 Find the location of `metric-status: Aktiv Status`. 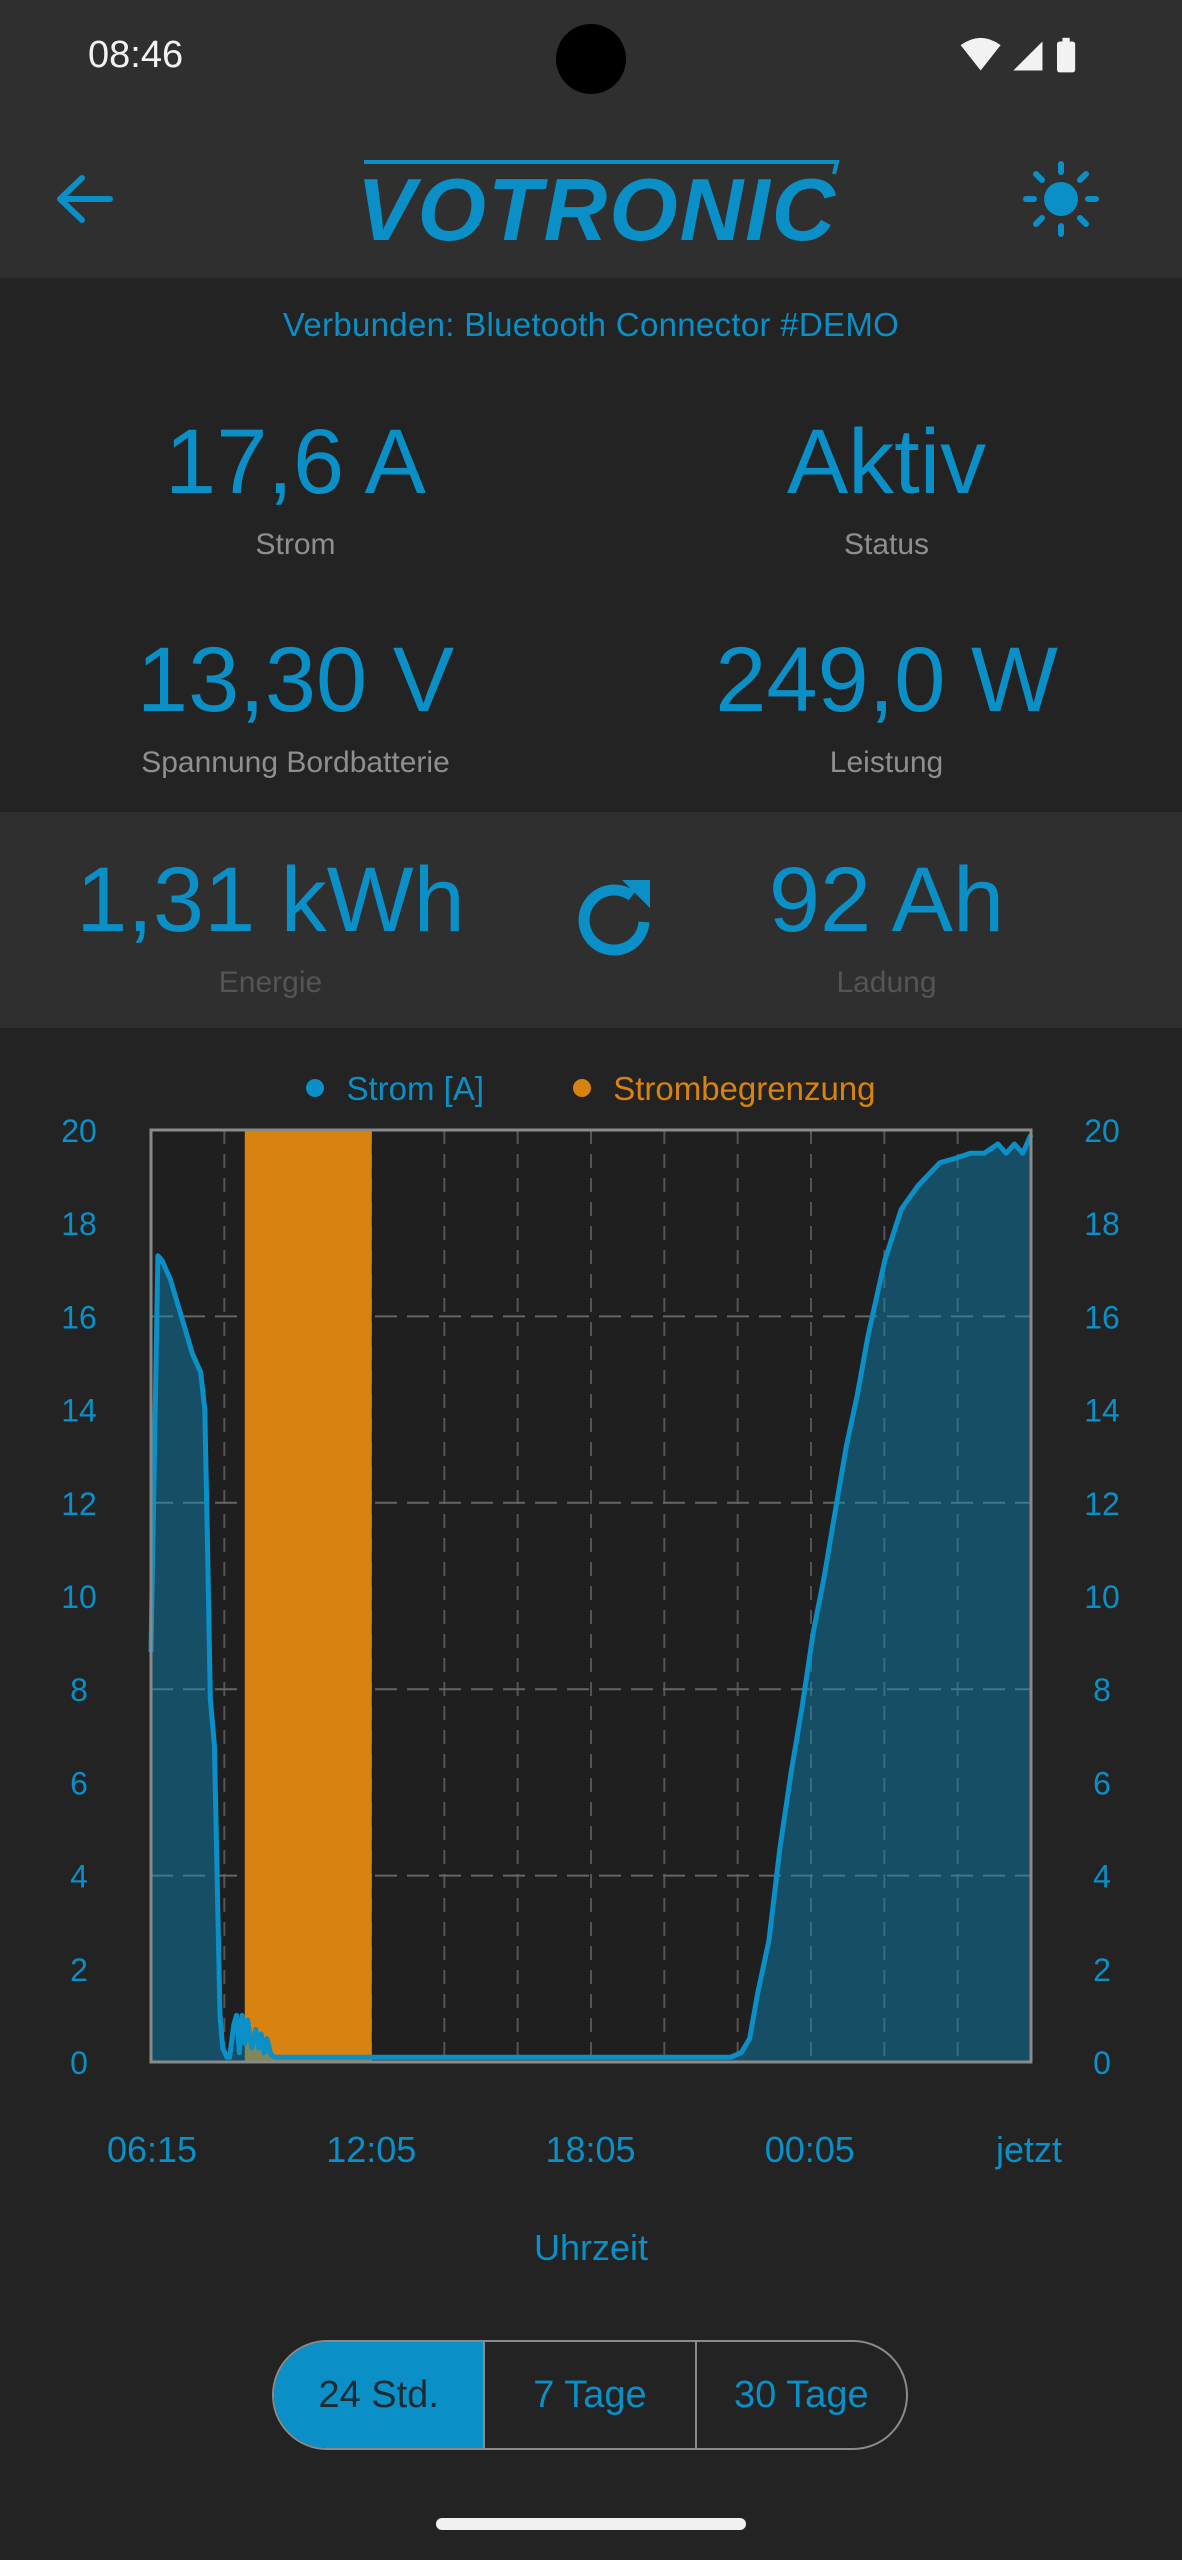

metric-status: Aktiv Status is located at coordinates (886, 489).